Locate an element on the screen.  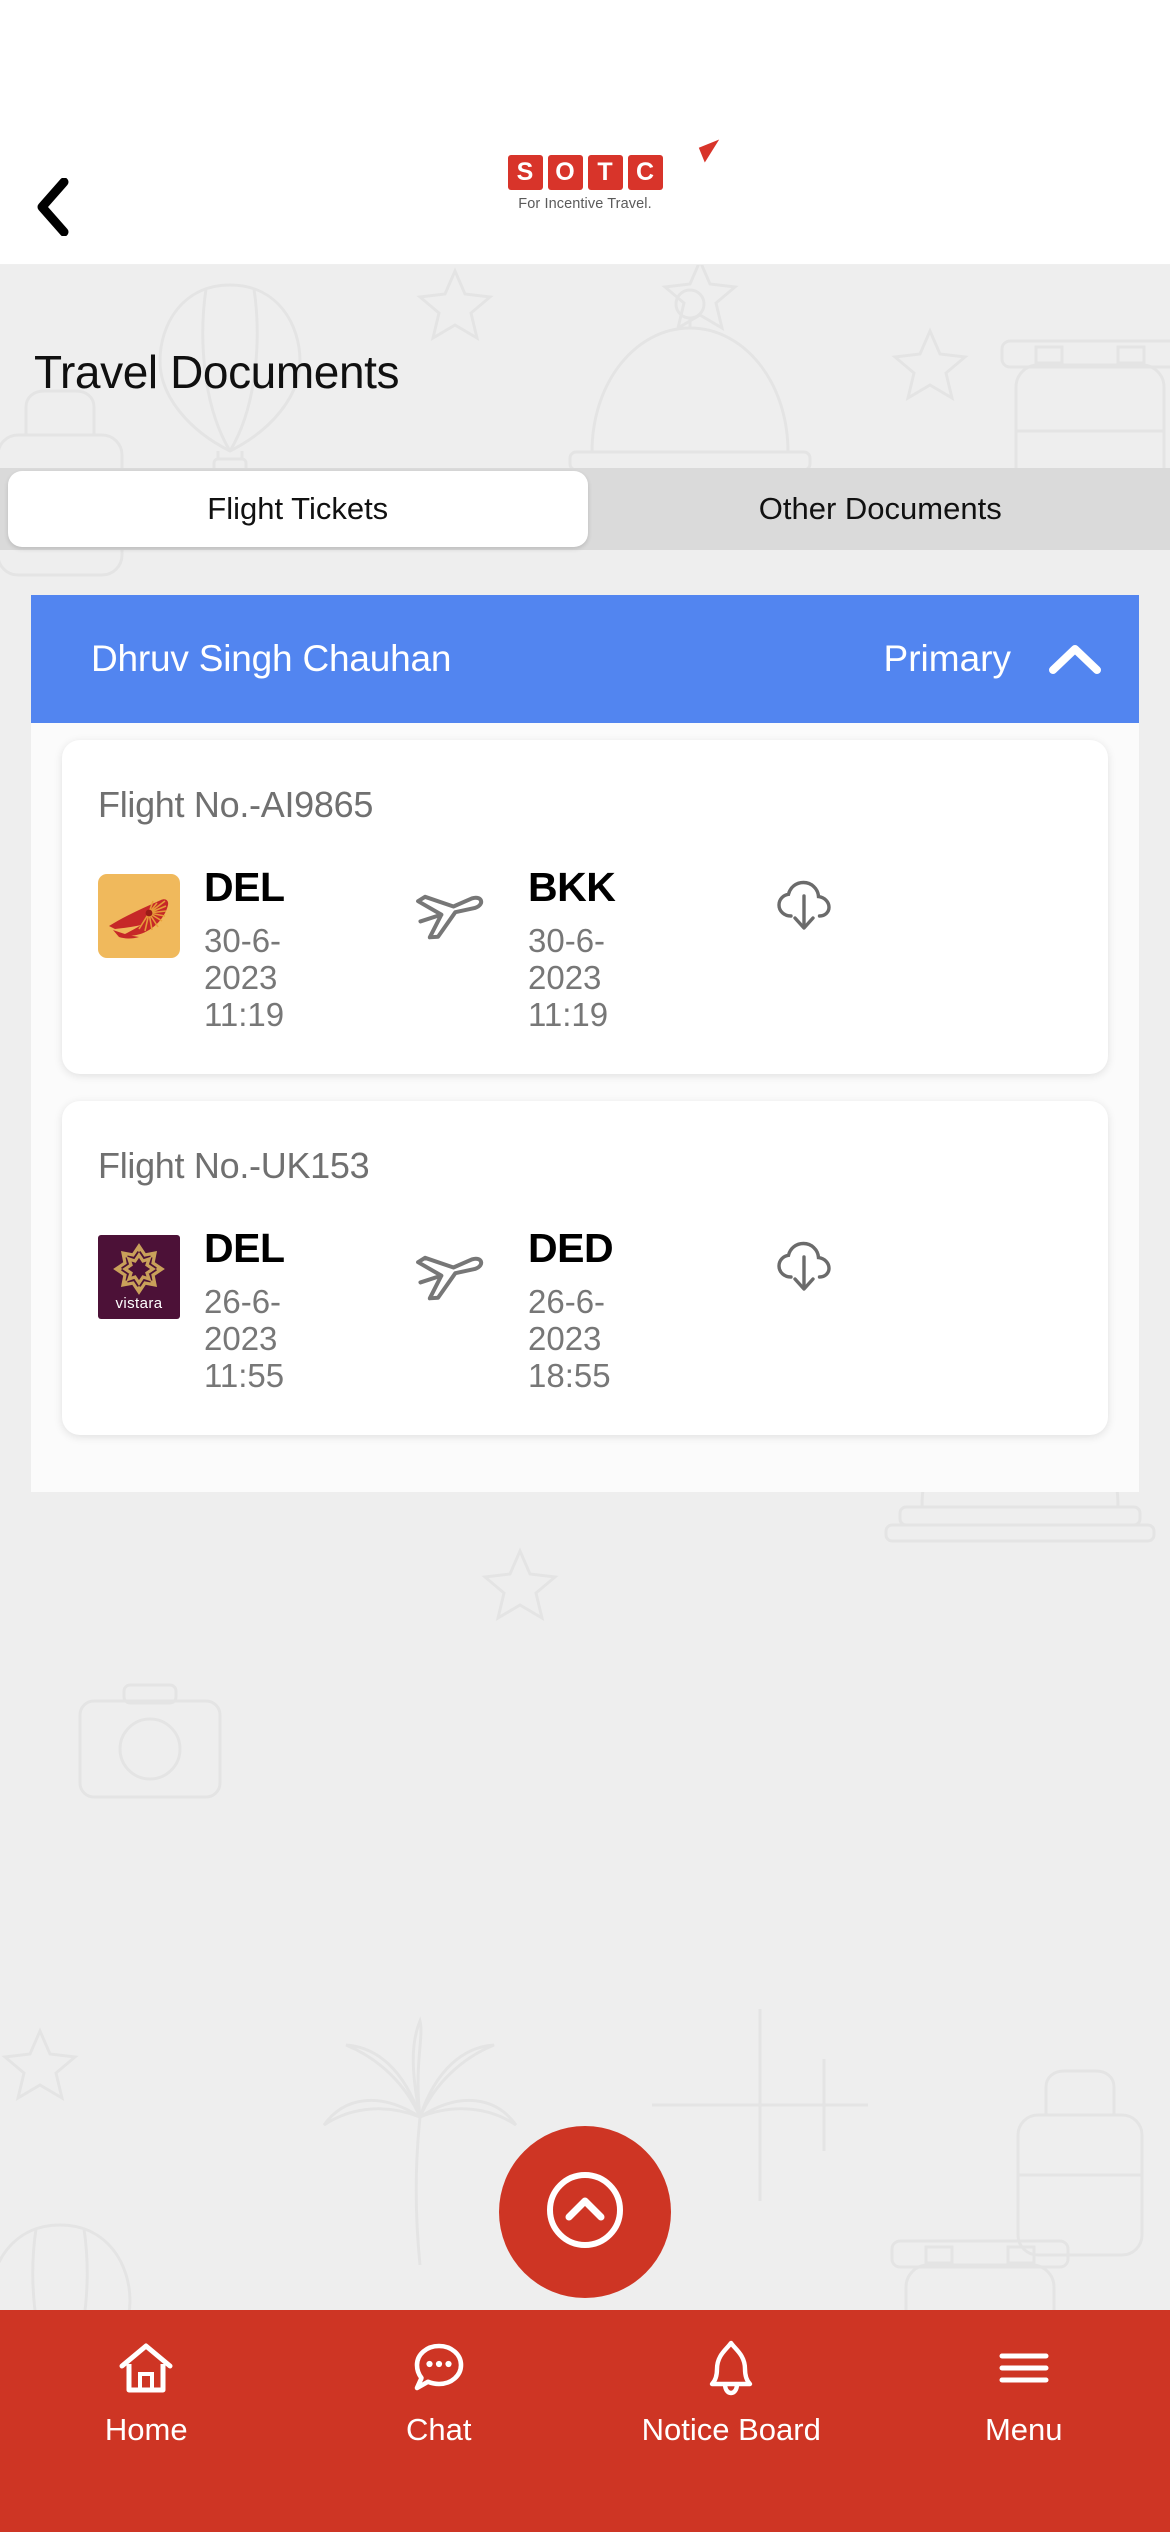
bottom-navigation-bar: Home Chat Notice Board Menu is located at coordinates (585, 2421).